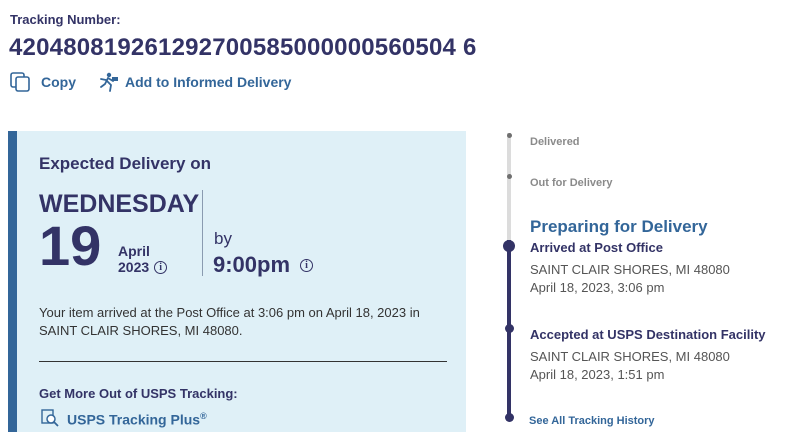 This screenshot has height=432, width=794. I want to click on delivery-year-row: 2023 i, so click(143, 267).